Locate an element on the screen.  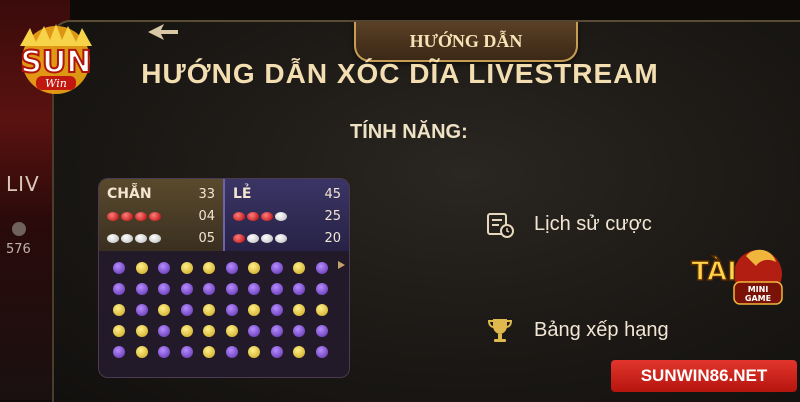
feature-bet-history: Lịch sử cược is located at coordinates (568, 224).